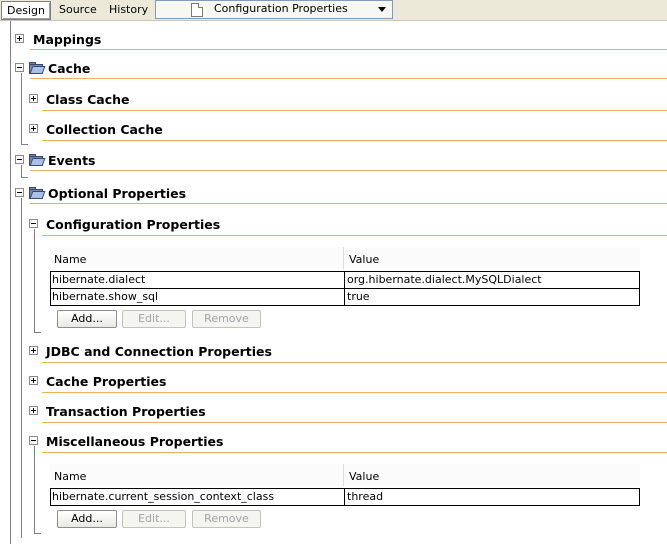  Describe the element at coordinates (105, 296) in the screenshot. I see `property-name-cell: hibernate.show_sql` at that location.